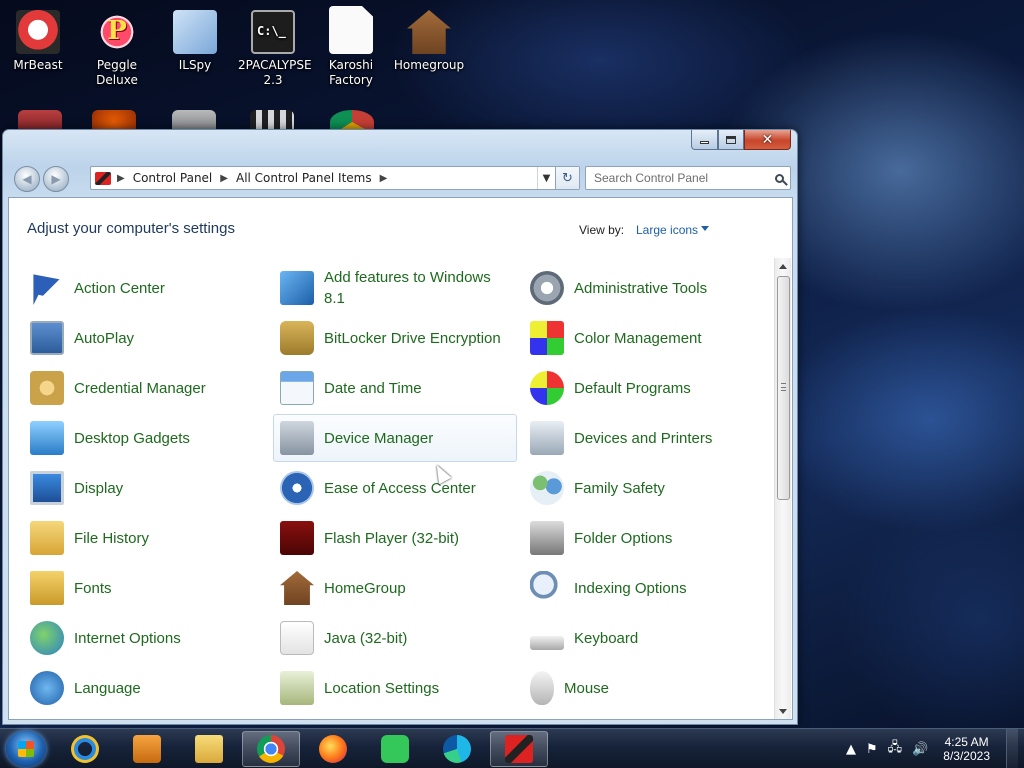 The image size is (1024, 768). Describe the element at coordinates (895, 749) in the screenshot. I see `network-icon: 🖧` at that location.